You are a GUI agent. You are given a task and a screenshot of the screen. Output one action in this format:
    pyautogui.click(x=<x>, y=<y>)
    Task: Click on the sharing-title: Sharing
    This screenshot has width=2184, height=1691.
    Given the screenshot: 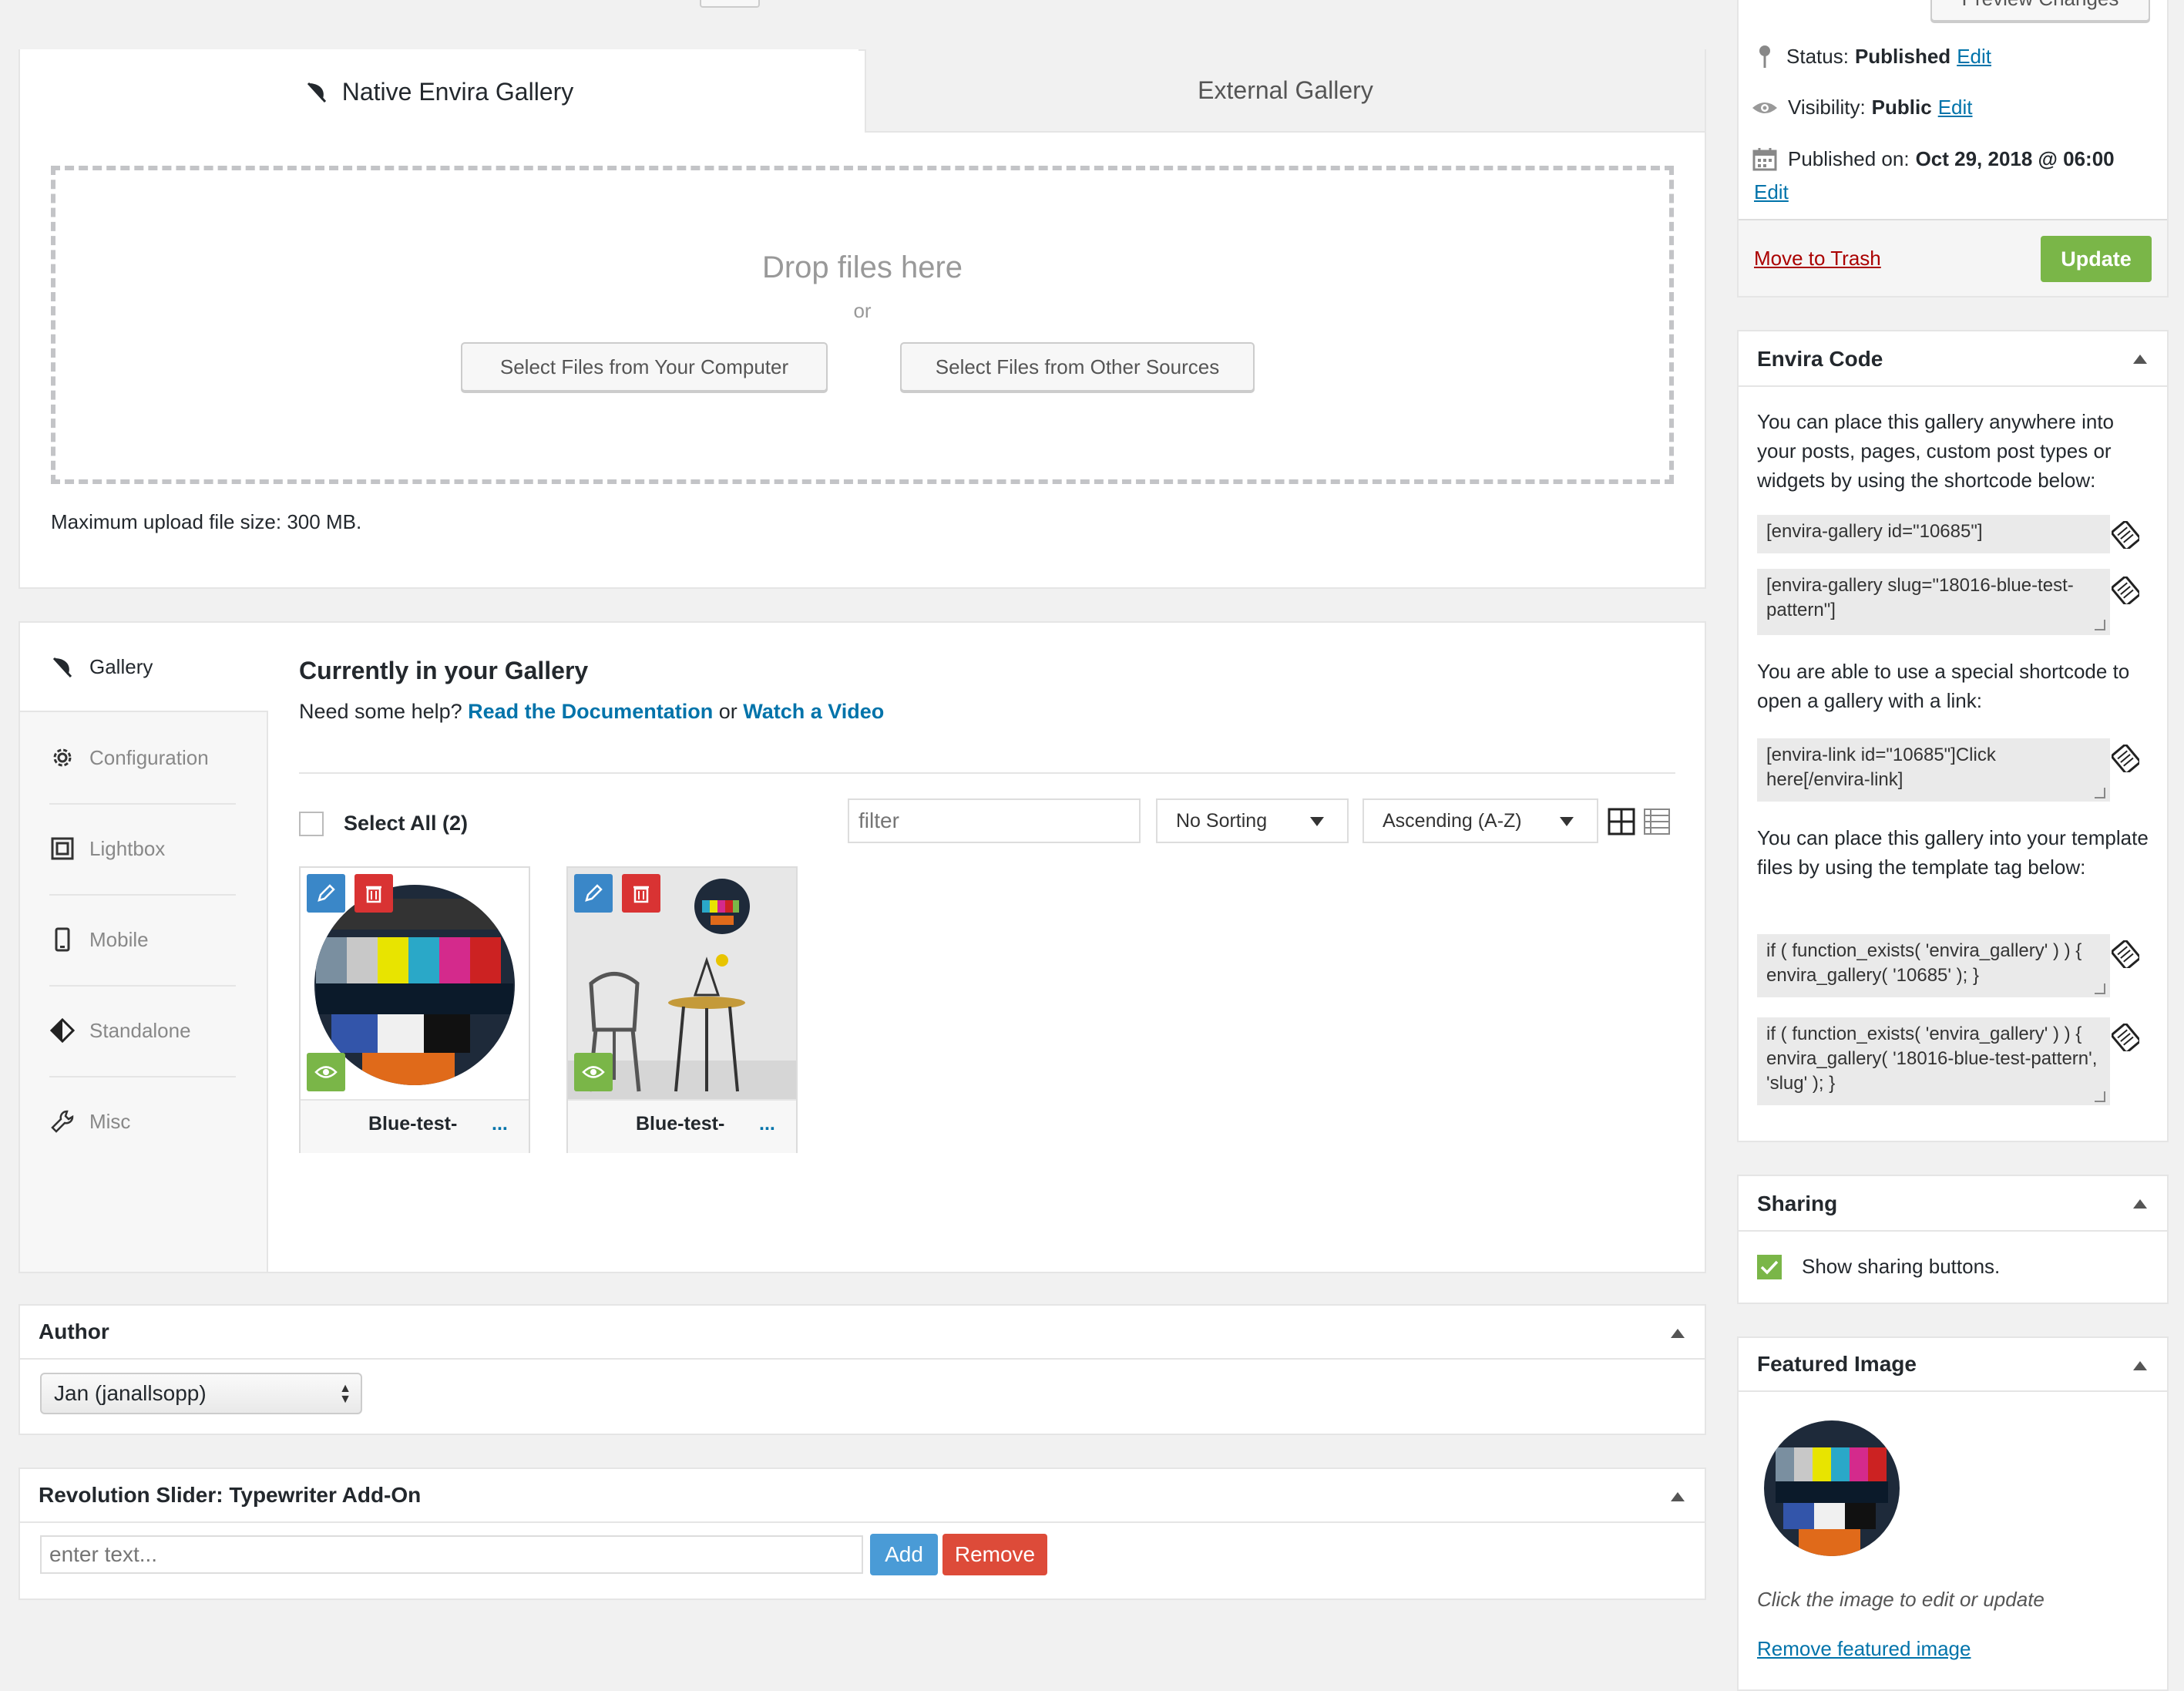 What is the action you would take?
    pyautogui.click(x=1797, y=1203)
    